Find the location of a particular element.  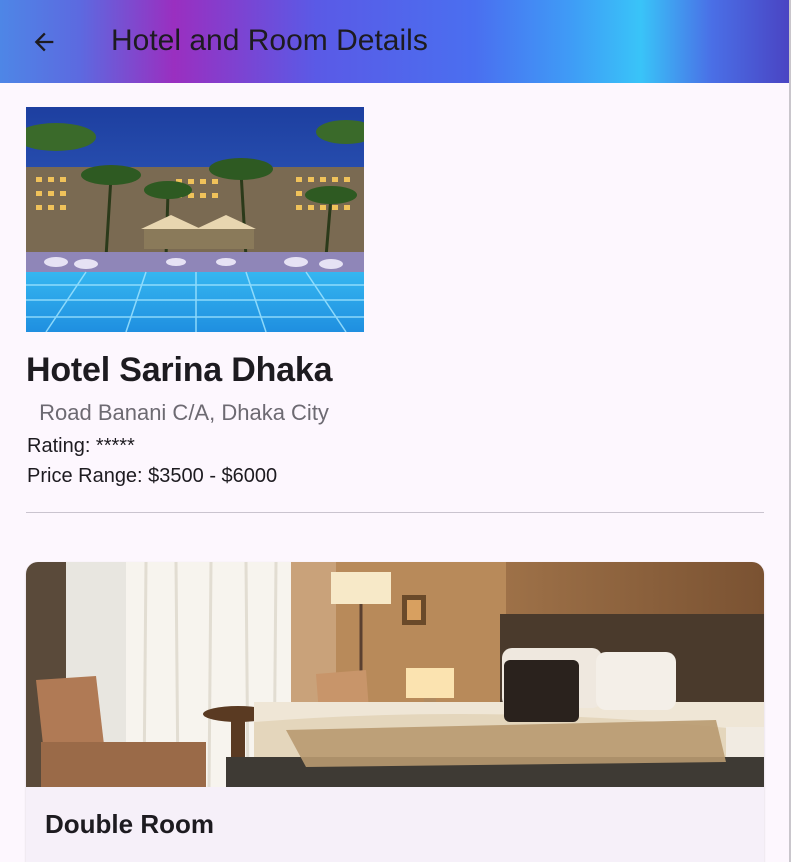

hotel-price-range: Price Range: $3500 - $6000 is located at coordinates (152, 476).